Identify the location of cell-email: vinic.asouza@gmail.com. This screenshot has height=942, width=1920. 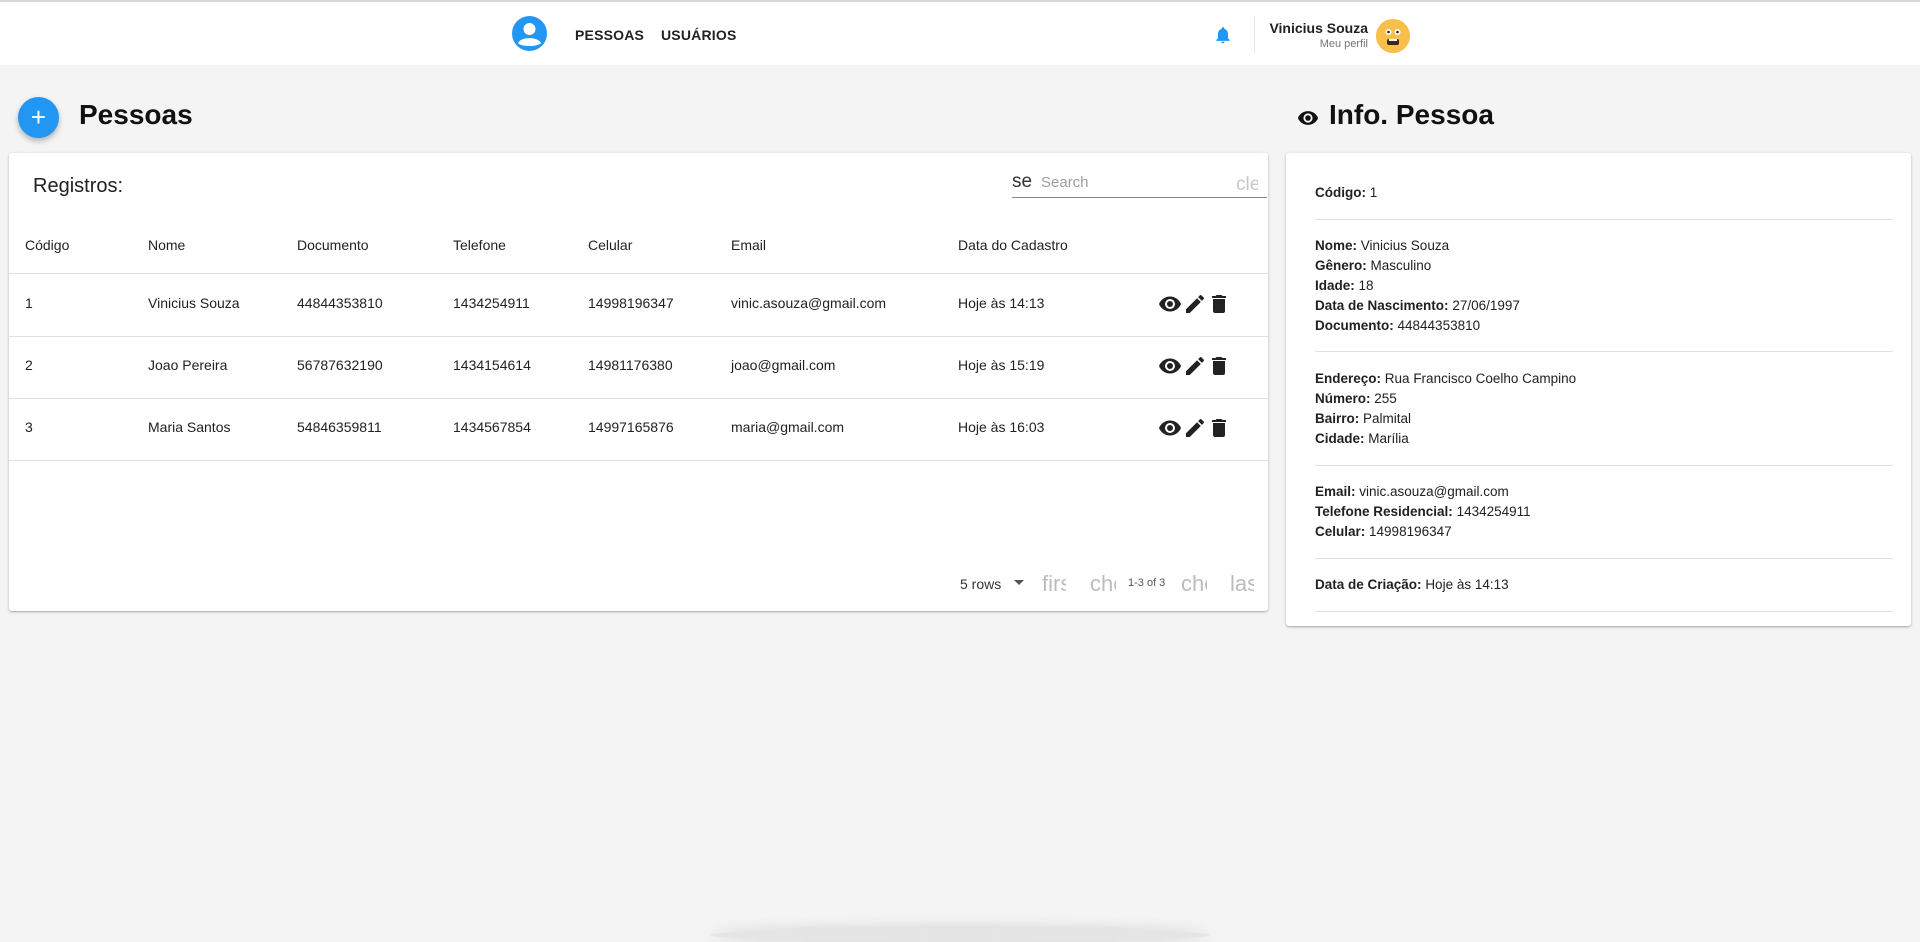
(809, 303).